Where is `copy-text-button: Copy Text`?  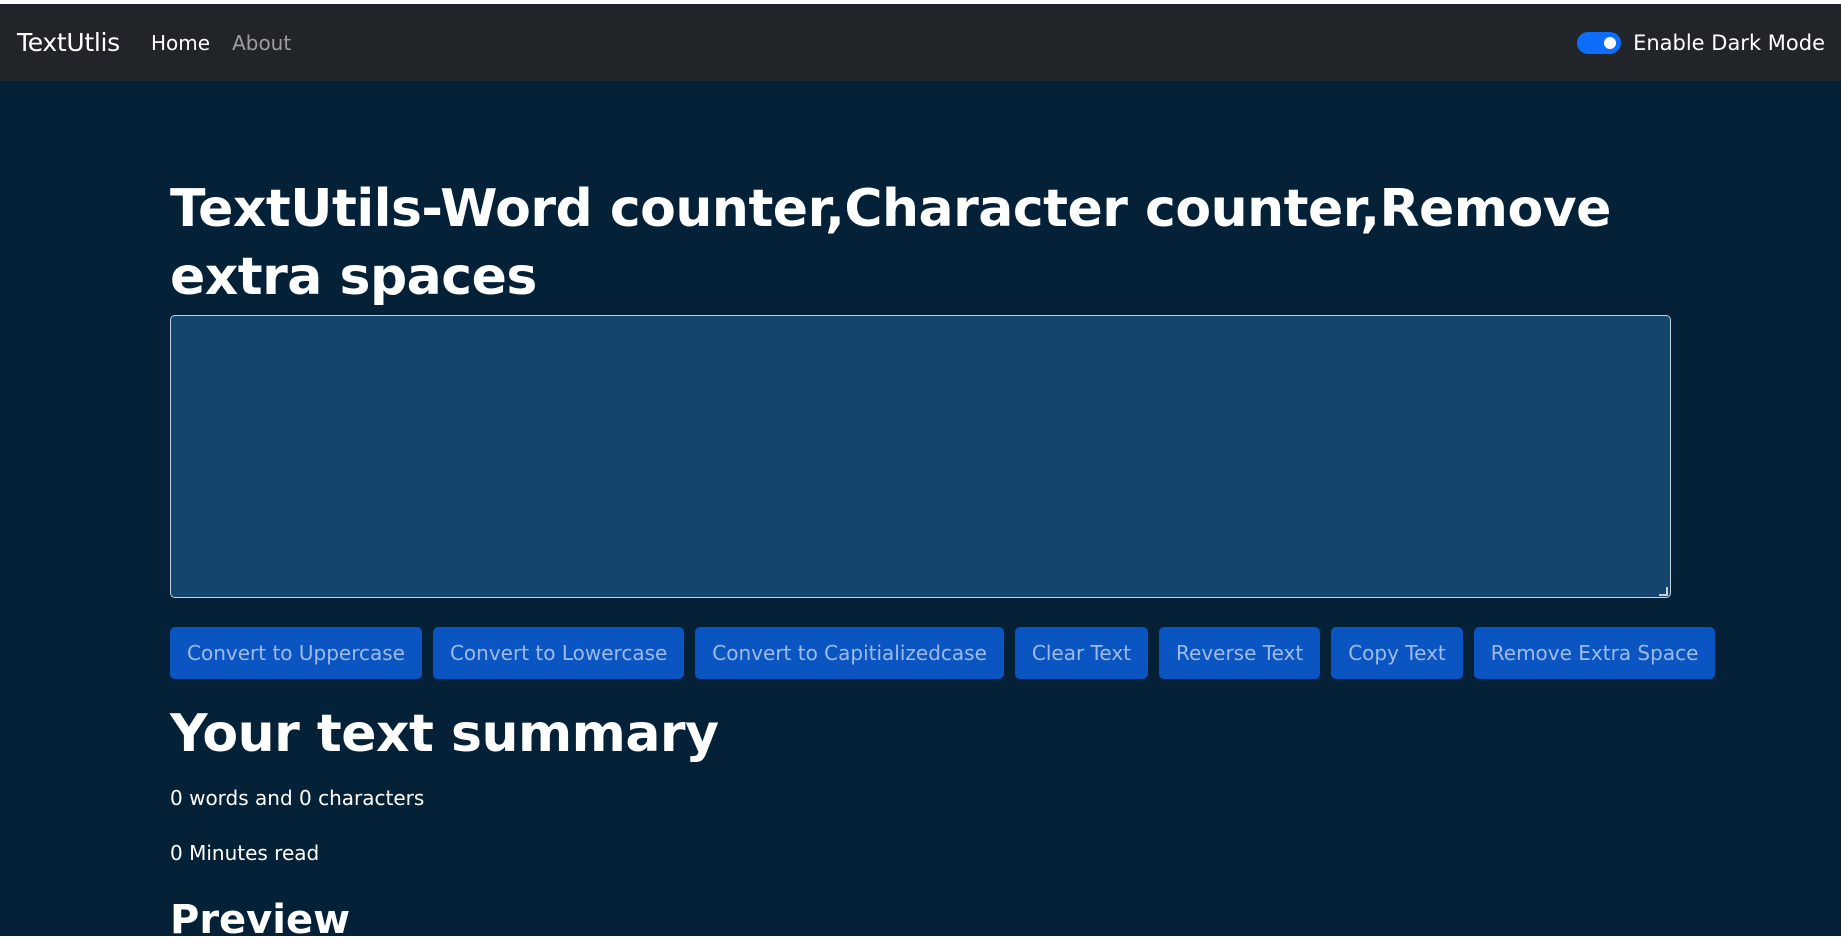
copy-text-button: Copy Text is located at coordinates (1397, 653).